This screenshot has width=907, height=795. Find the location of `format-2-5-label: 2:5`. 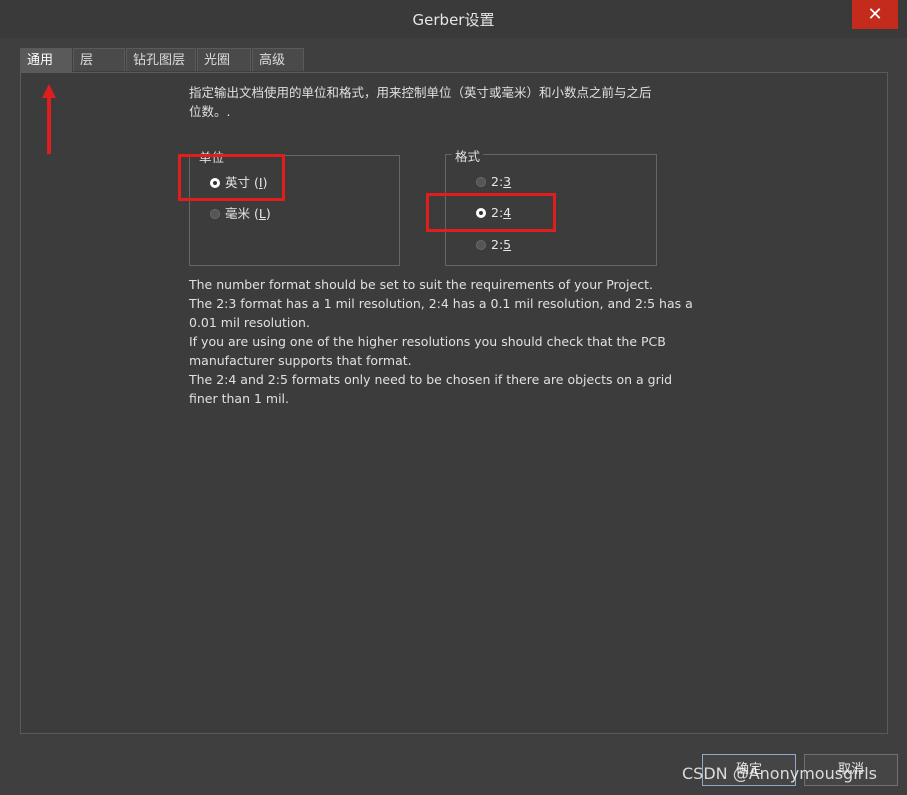

format-2-5-label: 2:5 is located at coordinates (501, 244).